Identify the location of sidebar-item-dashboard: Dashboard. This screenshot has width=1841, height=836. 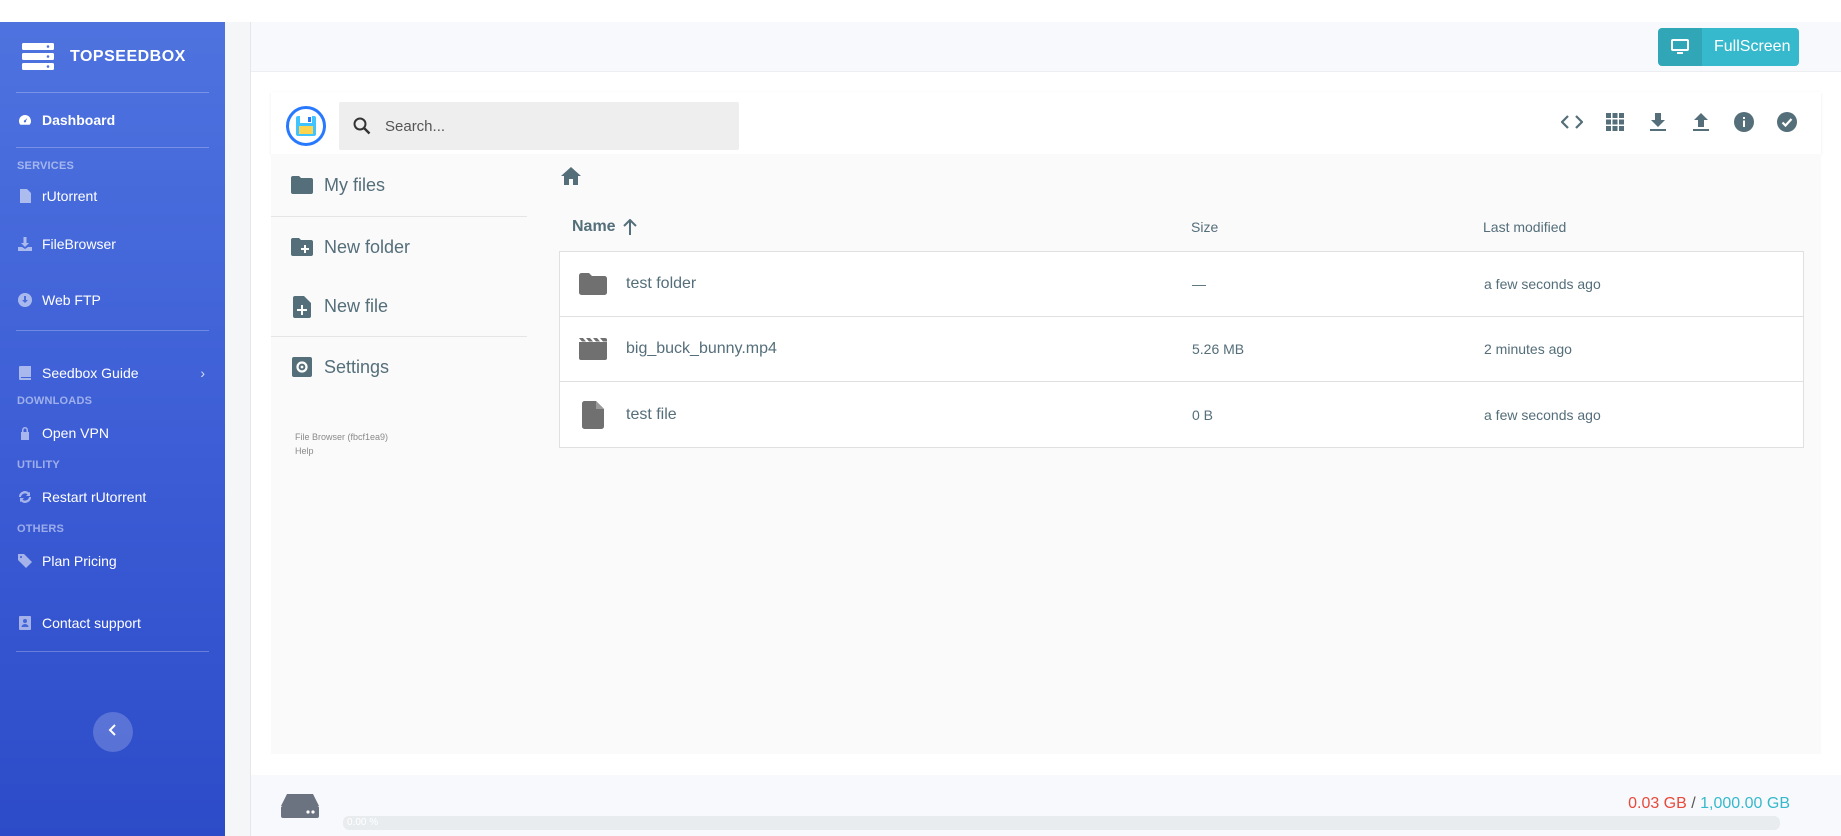
(112, 120).